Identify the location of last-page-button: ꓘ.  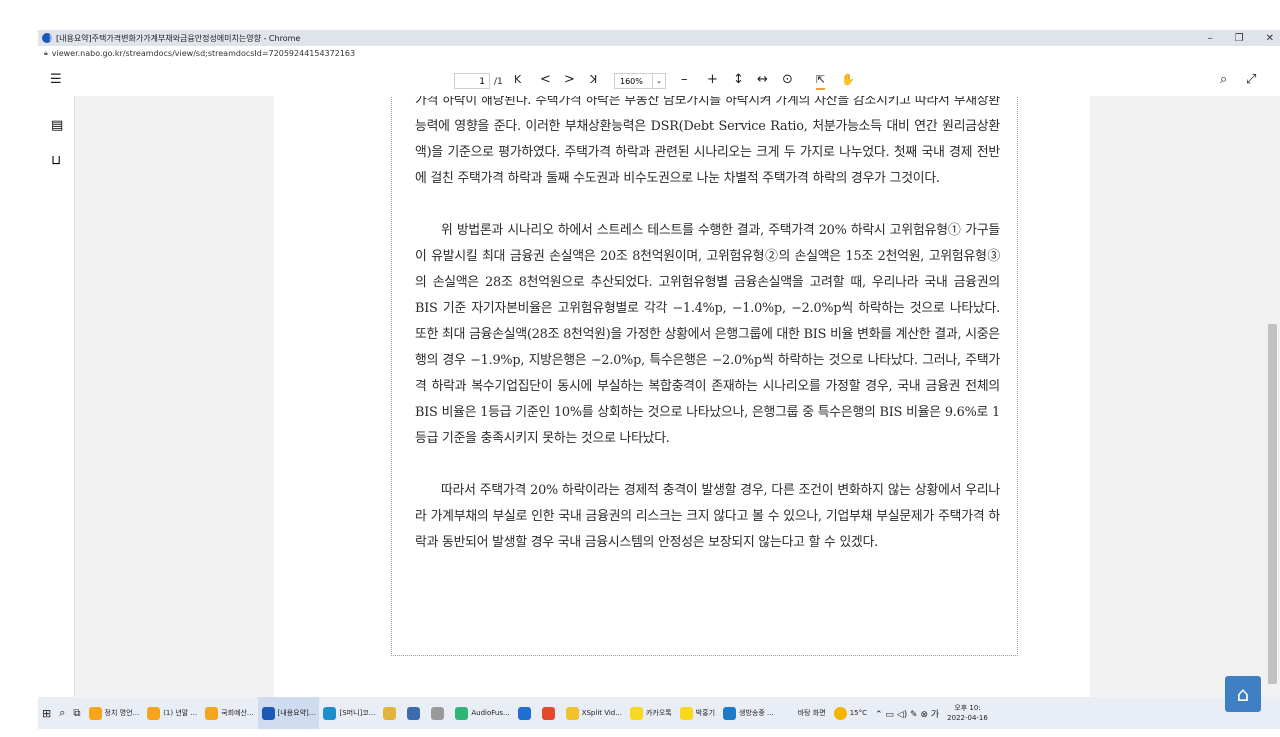
(593, 80).